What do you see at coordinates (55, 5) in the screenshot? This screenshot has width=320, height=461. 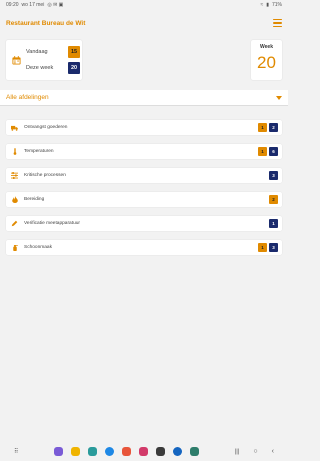 I see `notification-icons: ◎ ✉ ▣` at bounding box center [55, 5].